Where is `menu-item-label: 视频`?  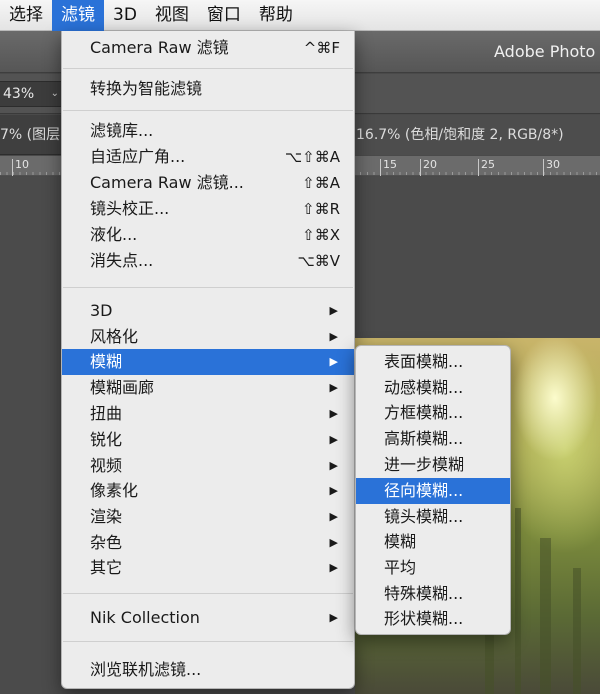 menu-item-label: 视频 is located at coordinates (106, 465).